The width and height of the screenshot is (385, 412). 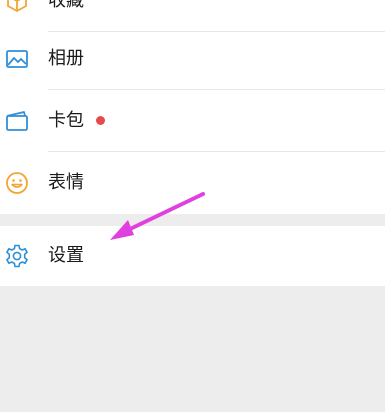 I want to click on menu-group-settings: 设置, so click(x=192, y=256).